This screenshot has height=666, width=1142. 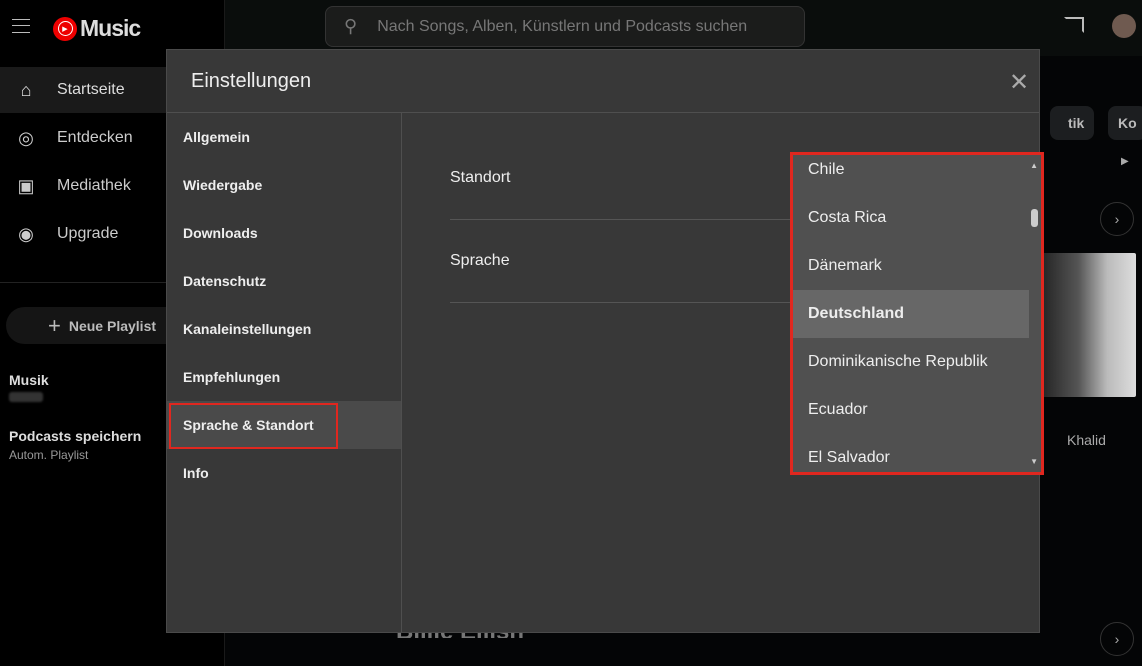 What do you see at coordinates (1088, 325) in the screenshot?
I see `artist-thumbnail` at bounding box center [1088, 325].